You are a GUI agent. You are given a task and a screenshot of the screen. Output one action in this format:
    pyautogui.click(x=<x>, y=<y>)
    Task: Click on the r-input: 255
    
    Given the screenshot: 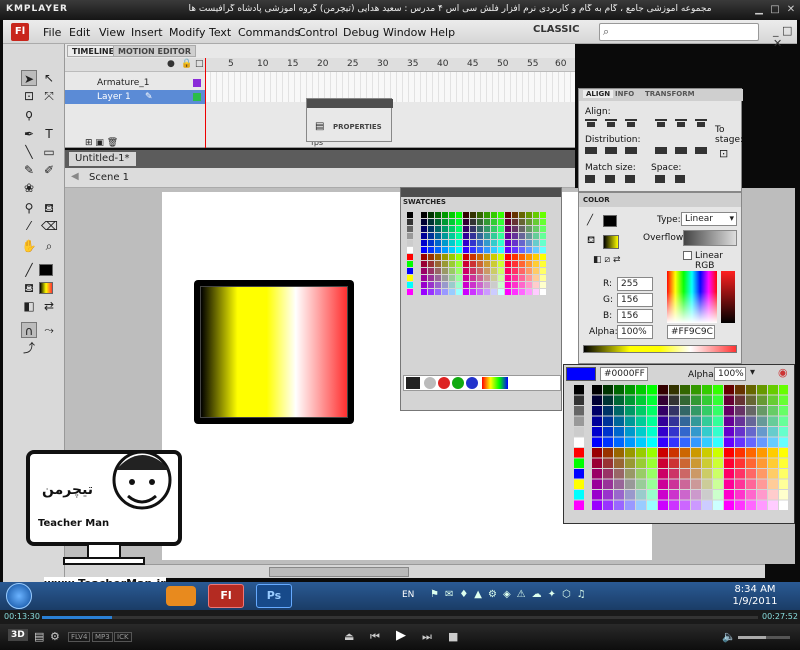 What is the action you would take?
    pyautogui.click(x=635, y=284)
    